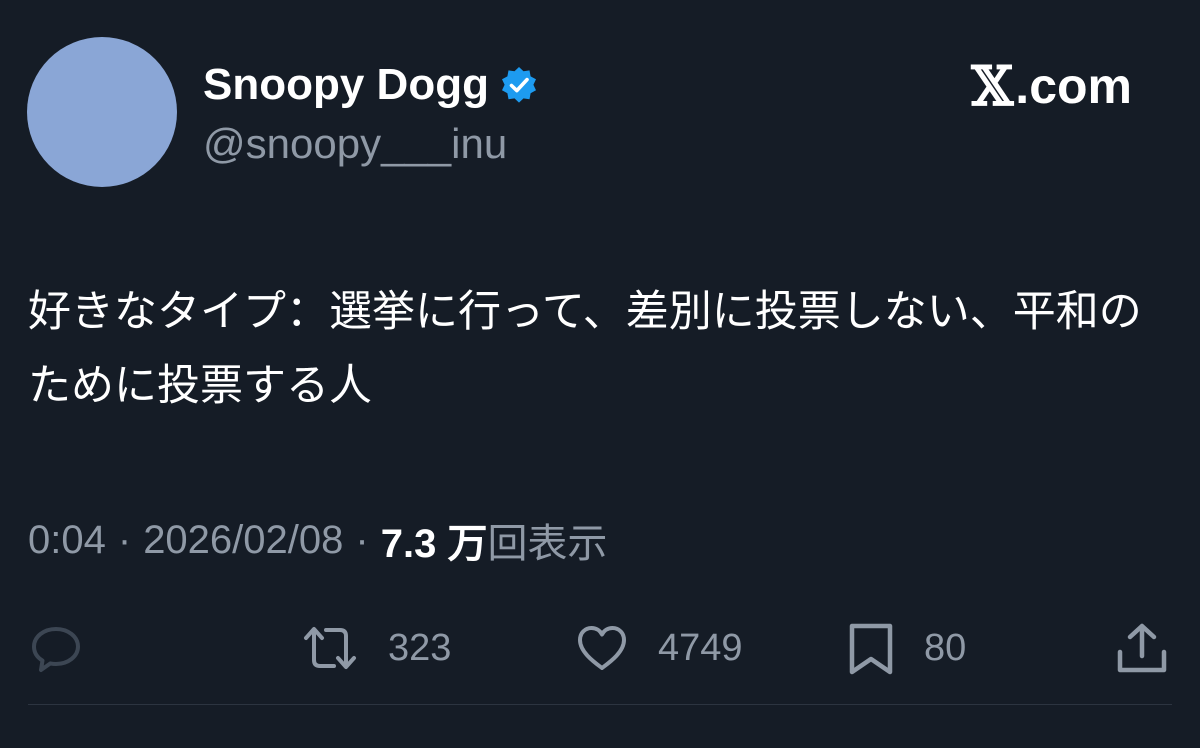  I want to click on user-handle: @snoopy___inu, so click(355, 144).